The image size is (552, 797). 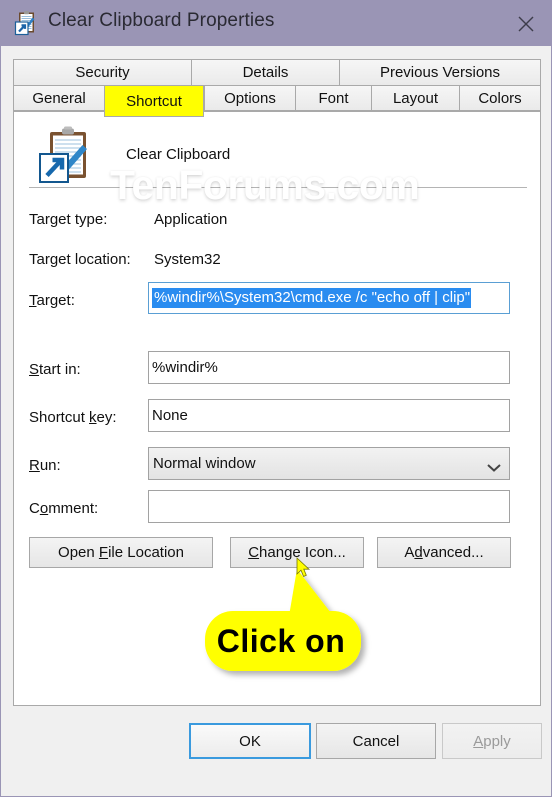 I want to click on tab-label: Shortcut, so click(x=154, y=101).